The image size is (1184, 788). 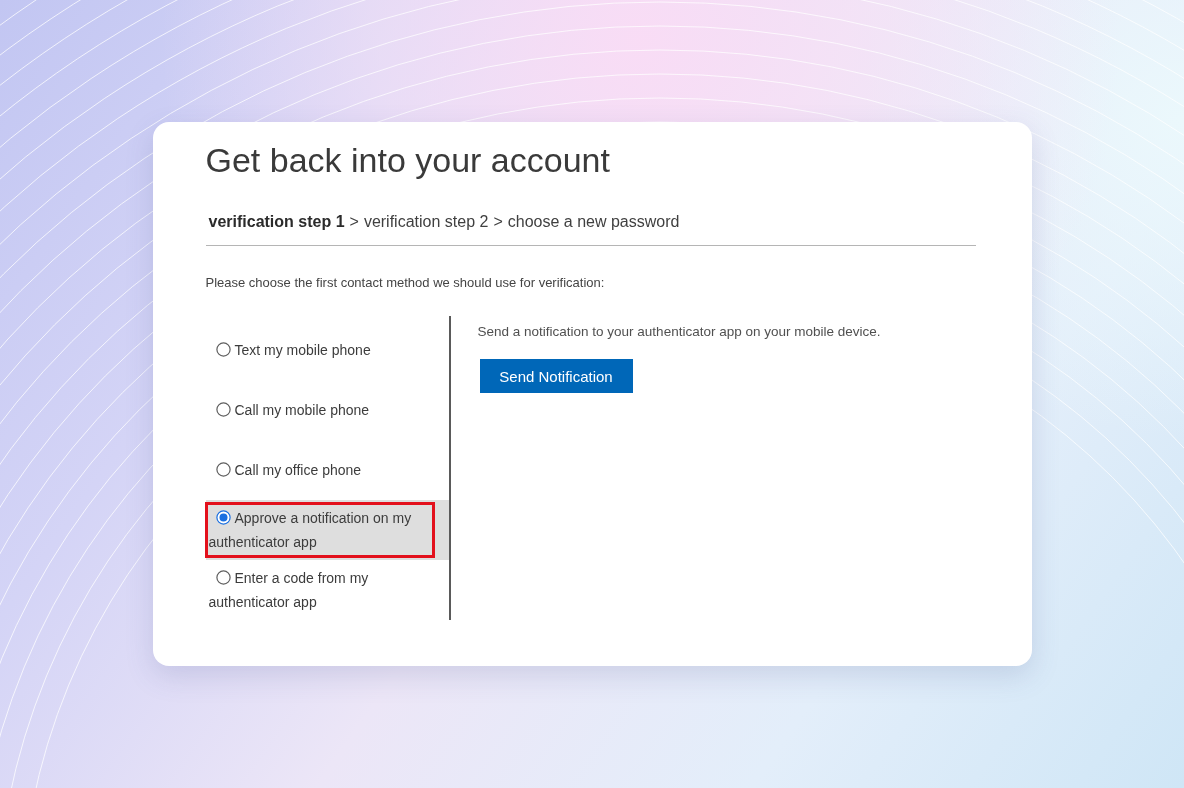 What do you see at coordinates (593, 222) in the screenshot?
I see `breadcrumb-step: choose a new password` at bounding box center [593, 222].